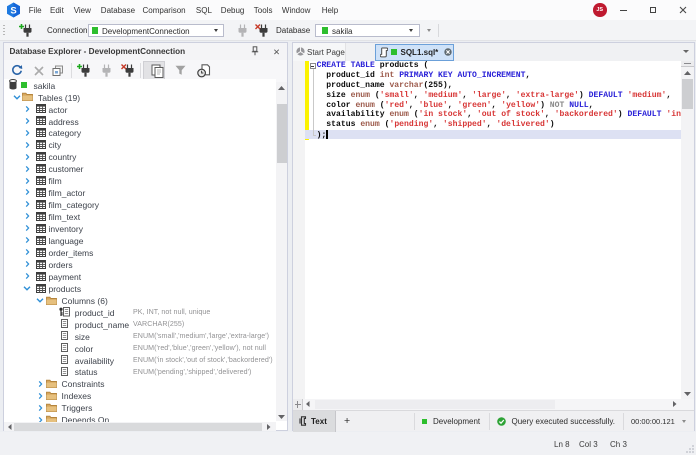  I want to click on svg-text: S, so click(13, 11).